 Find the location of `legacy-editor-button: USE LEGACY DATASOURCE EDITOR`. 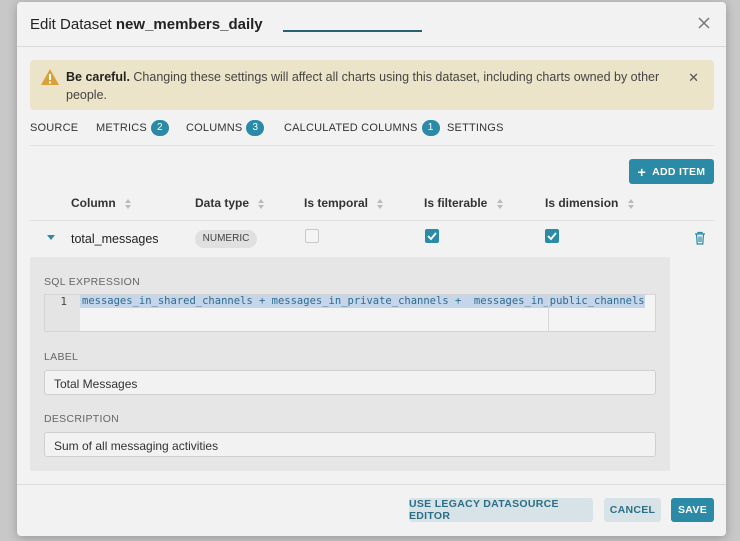

legacy-editor-button: USE LEGACY DATASOURCE EDITOR is located at coordinates (501, 510).